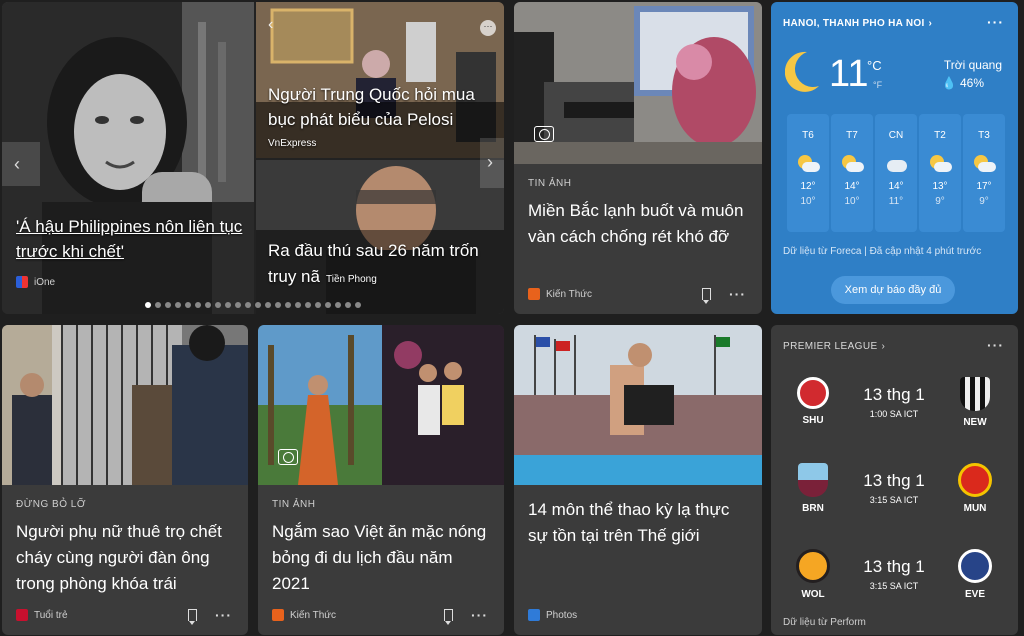  What do you see at coordinates (975, 394) in the screenshot?
I see `newcastle-crest-icon` at bounding box center [975, 394].